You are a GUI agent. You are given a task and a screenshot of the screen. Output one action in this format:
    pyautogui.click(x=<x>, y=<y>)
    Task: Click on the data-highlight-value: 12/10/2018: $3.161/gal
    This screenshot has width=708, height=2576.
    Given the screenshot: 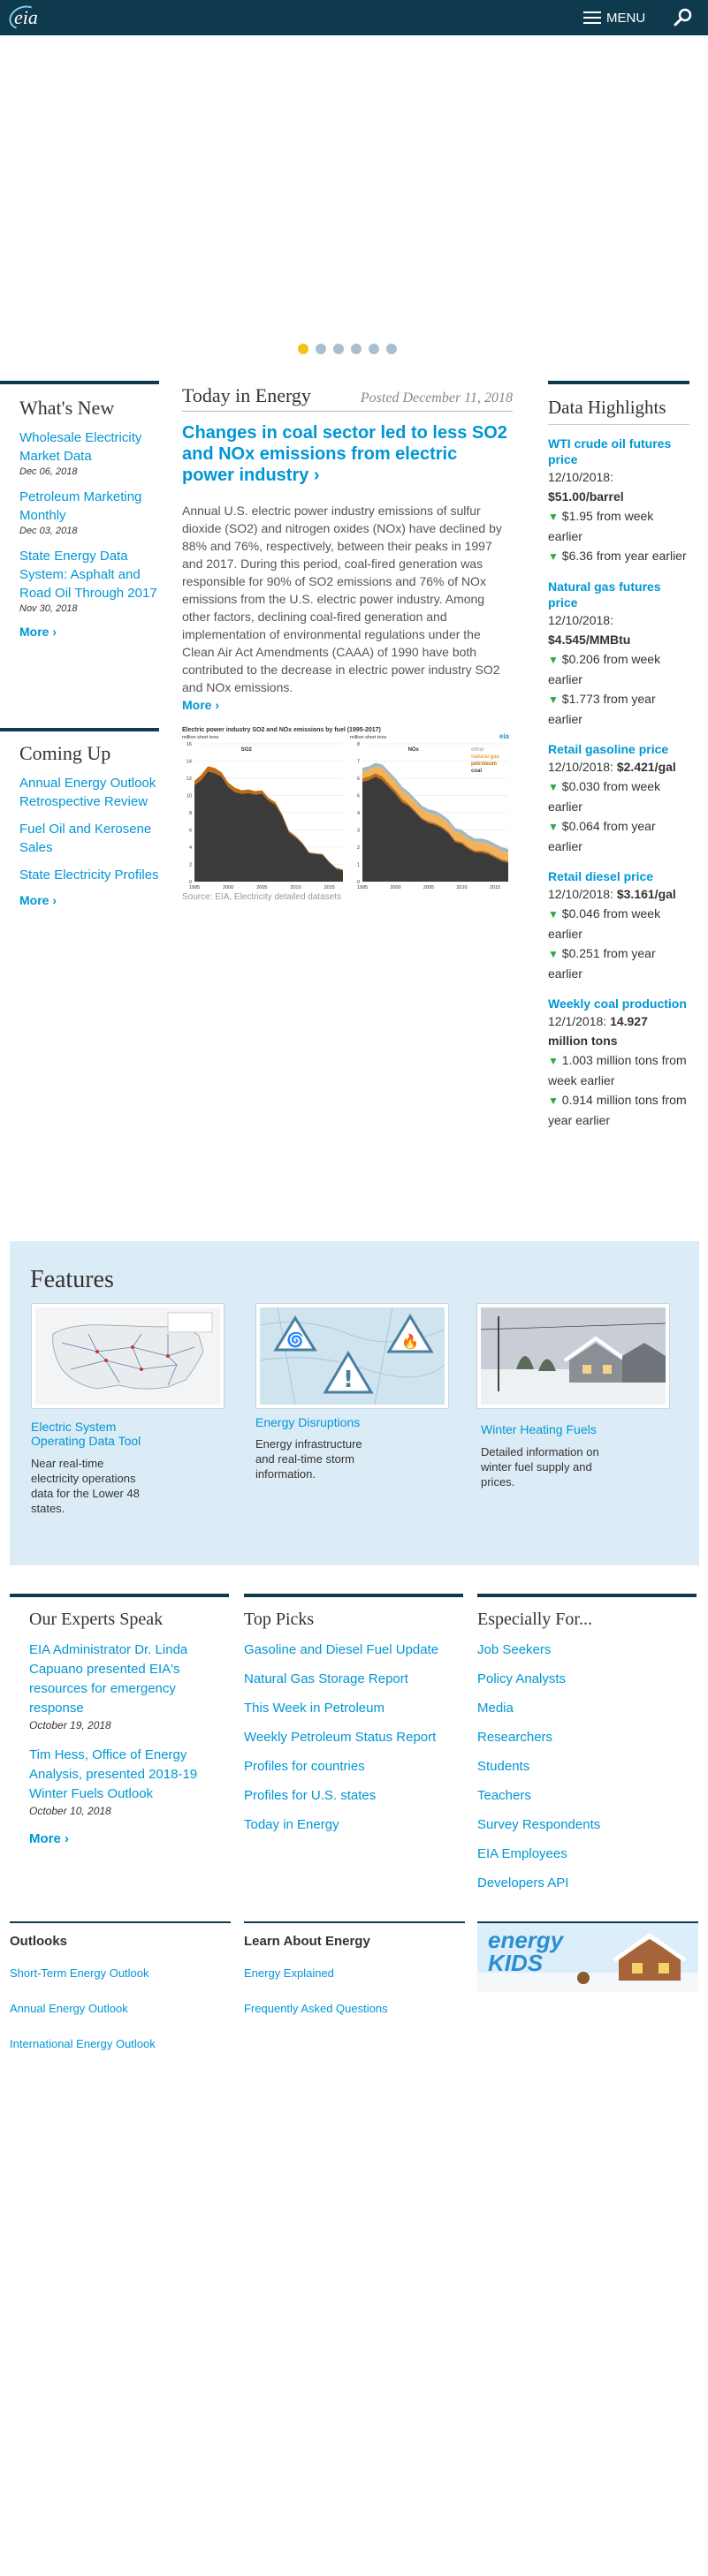 What is the action you would take?
    pyautogui.click(x=619, y=894)
    